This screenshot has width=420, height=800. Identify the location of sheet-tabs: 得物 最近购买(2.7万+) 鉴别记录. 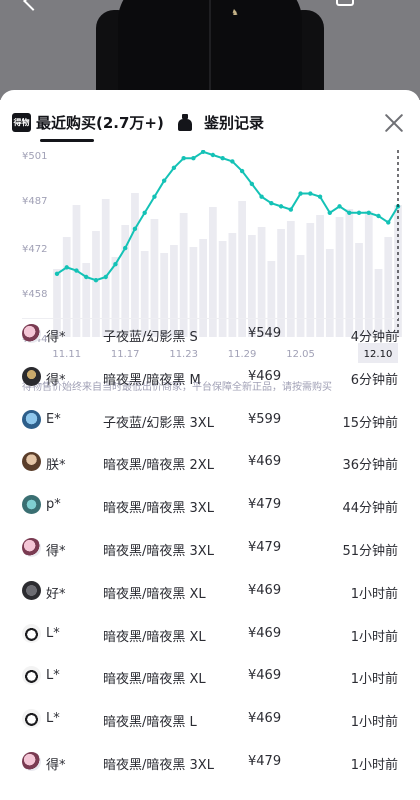
(210, 118).